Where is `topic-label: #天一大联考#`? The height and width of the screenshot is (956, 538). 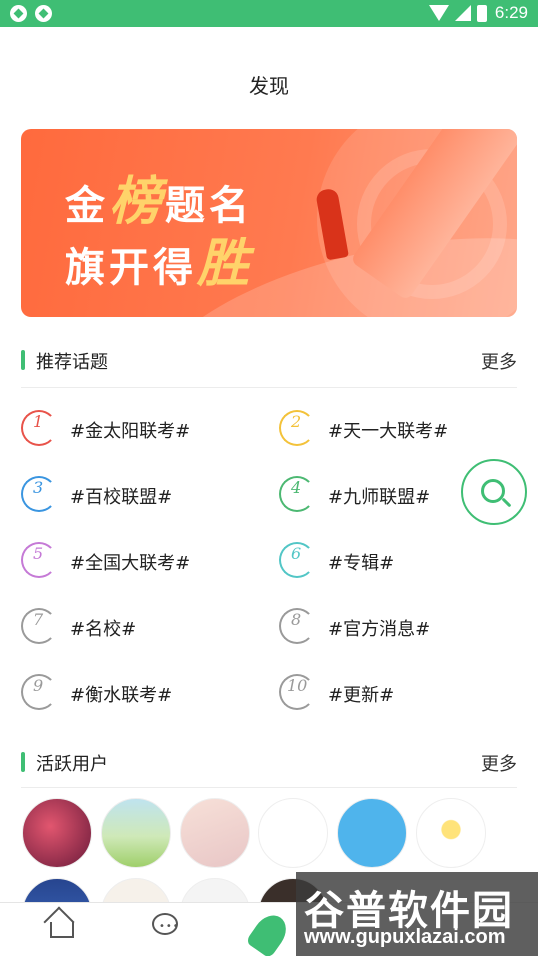
topic-label: #天一大联考# is located at coordinates (388, 431).